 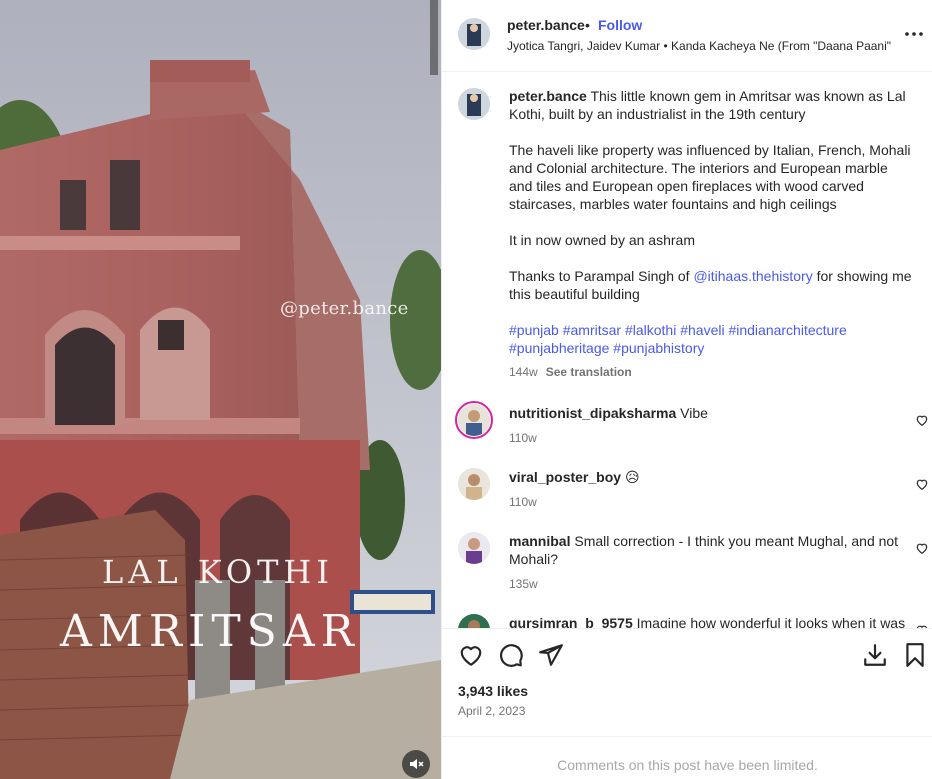 What do you see at coordinates (687, 757) in the screenshot?
I see `comments-limited-notice: Comments on this post have been limited.` at bounding box center [687, 757].